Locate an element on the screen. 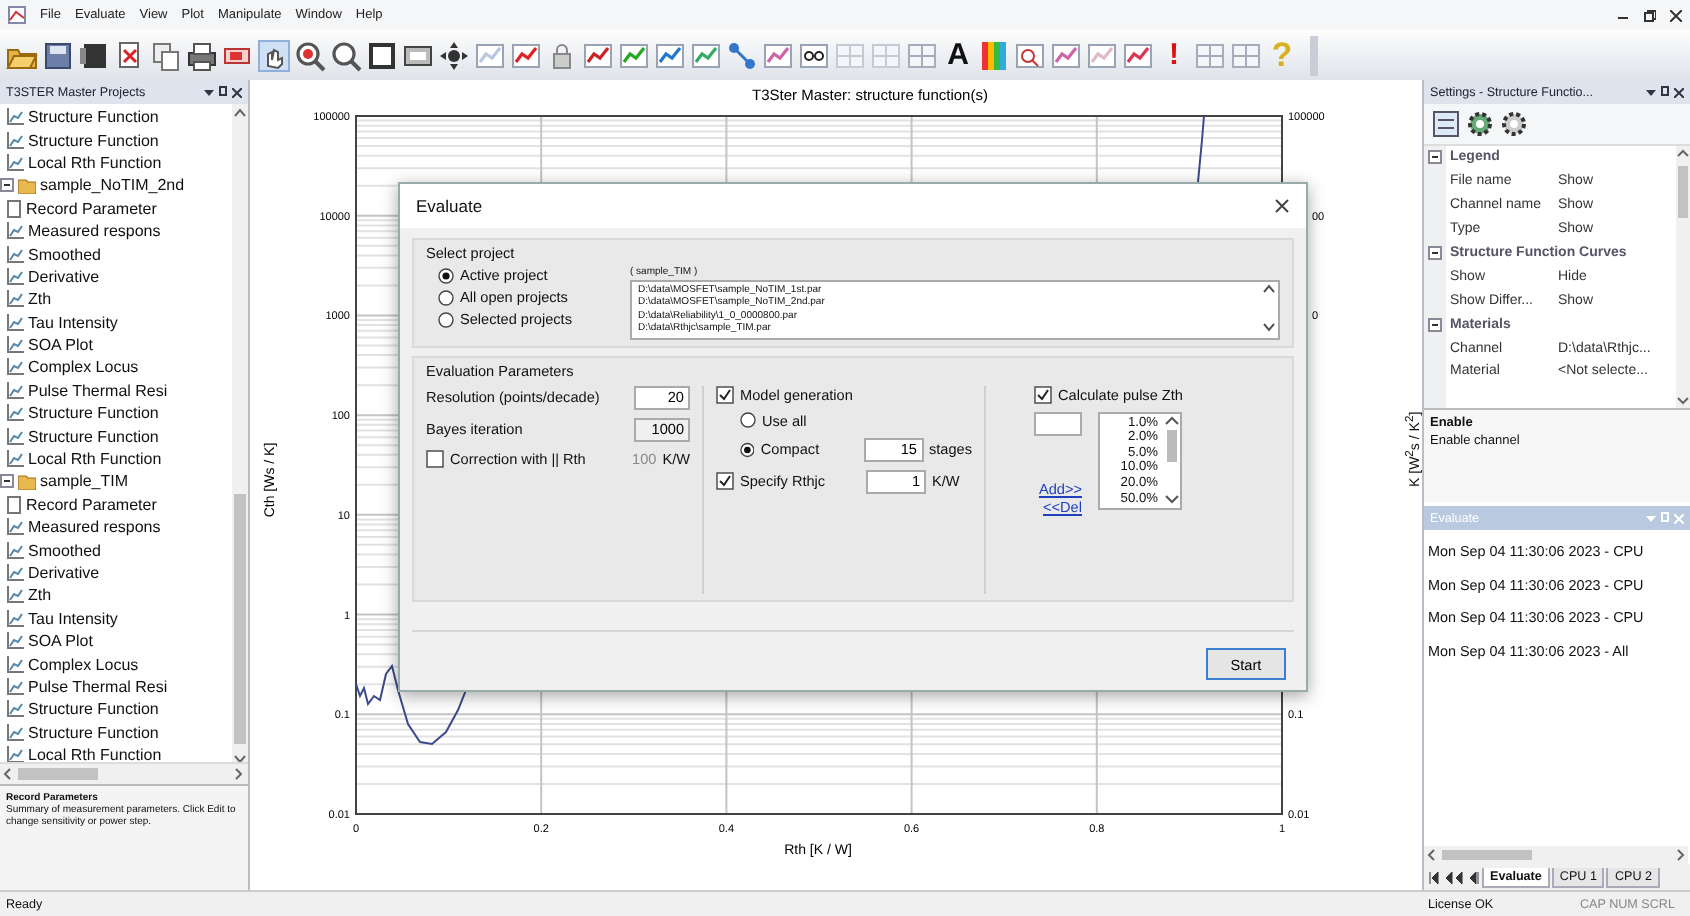 This screenshot has height=916, width=1690. zoom-out-icon is located at coordinates (346, 55).